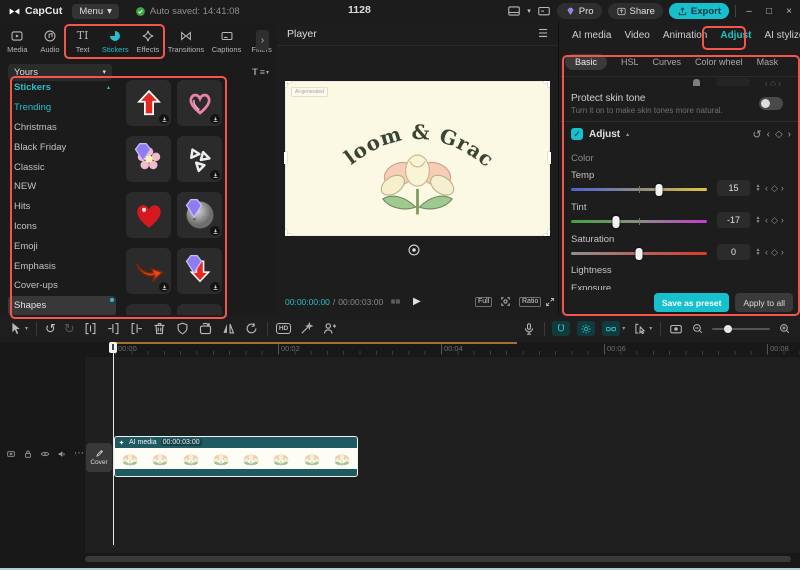 This screenshot has height=570, width=800. I want to click on sticker-noise-circle, so click(199, 215).